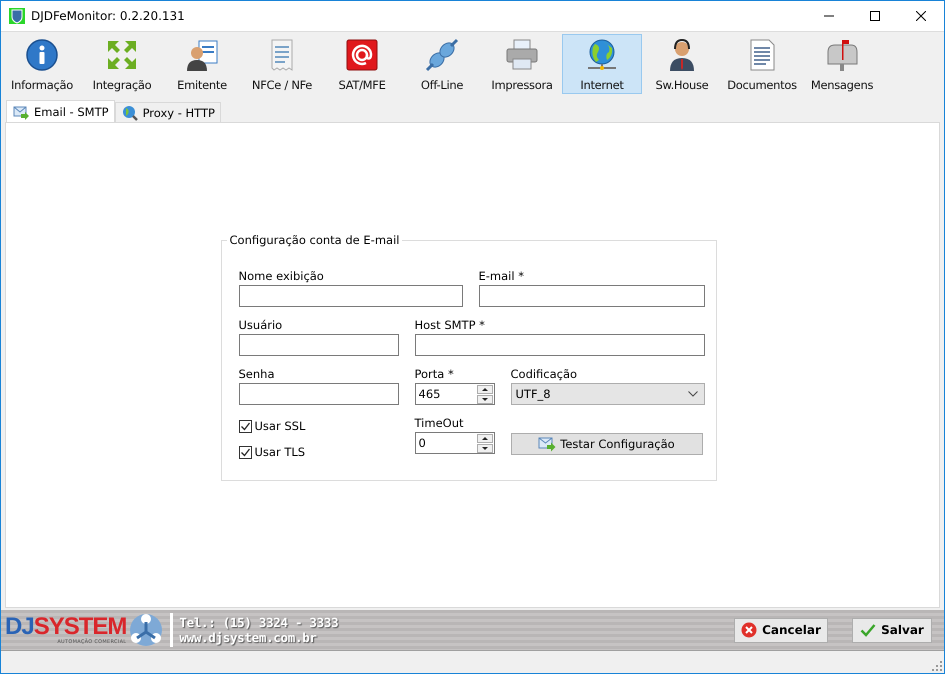  I want to click on plug-icon, so click(442, 55).